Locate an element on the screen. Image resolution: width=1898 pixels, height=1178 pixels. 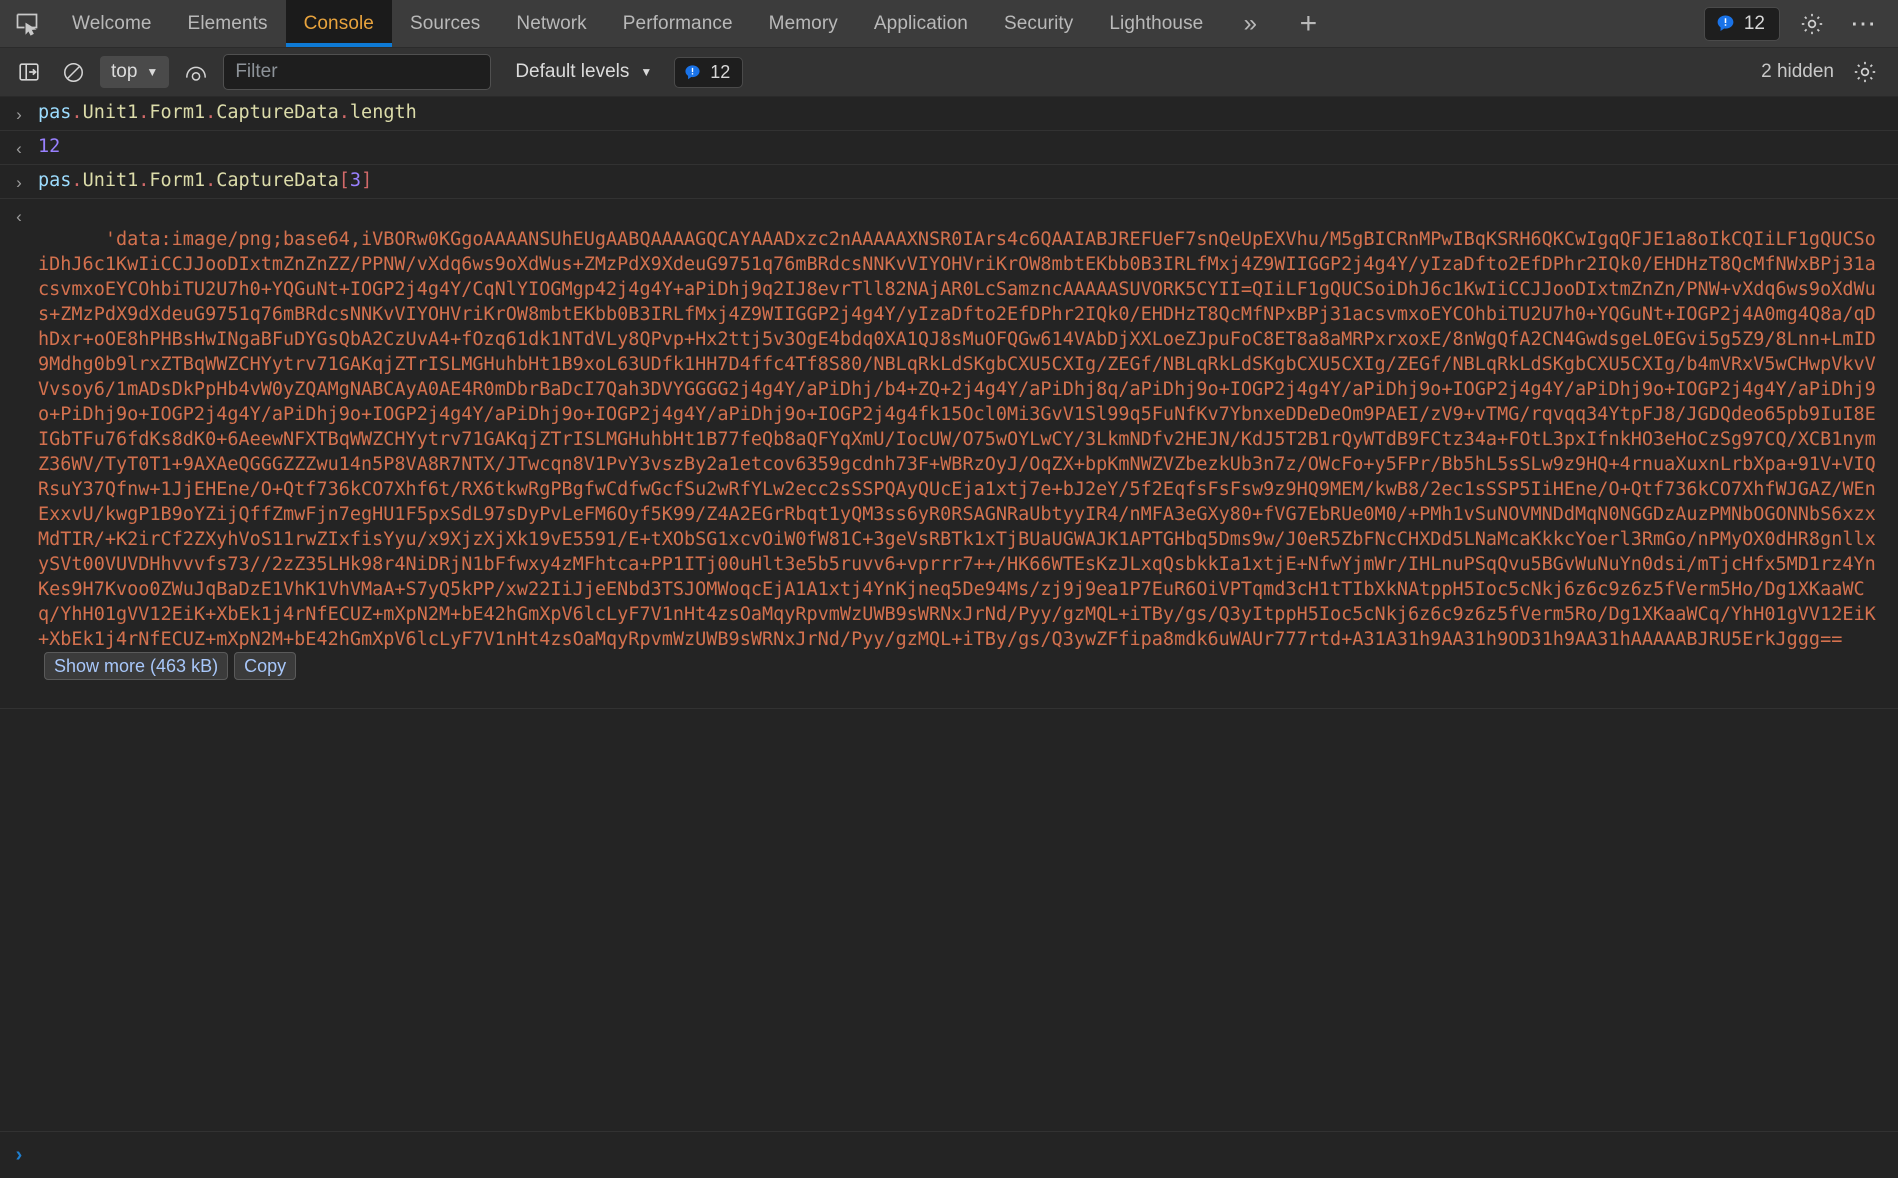
tab-label: Sources is located at coordinates (445, 23).